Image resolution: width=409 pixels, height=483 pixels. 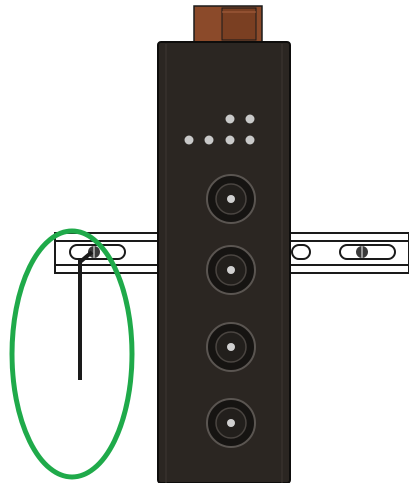 What do you see at coordinates (301, 252) in the screenshot?
I see `rail-slot-right` at bounding box center [301, 252].